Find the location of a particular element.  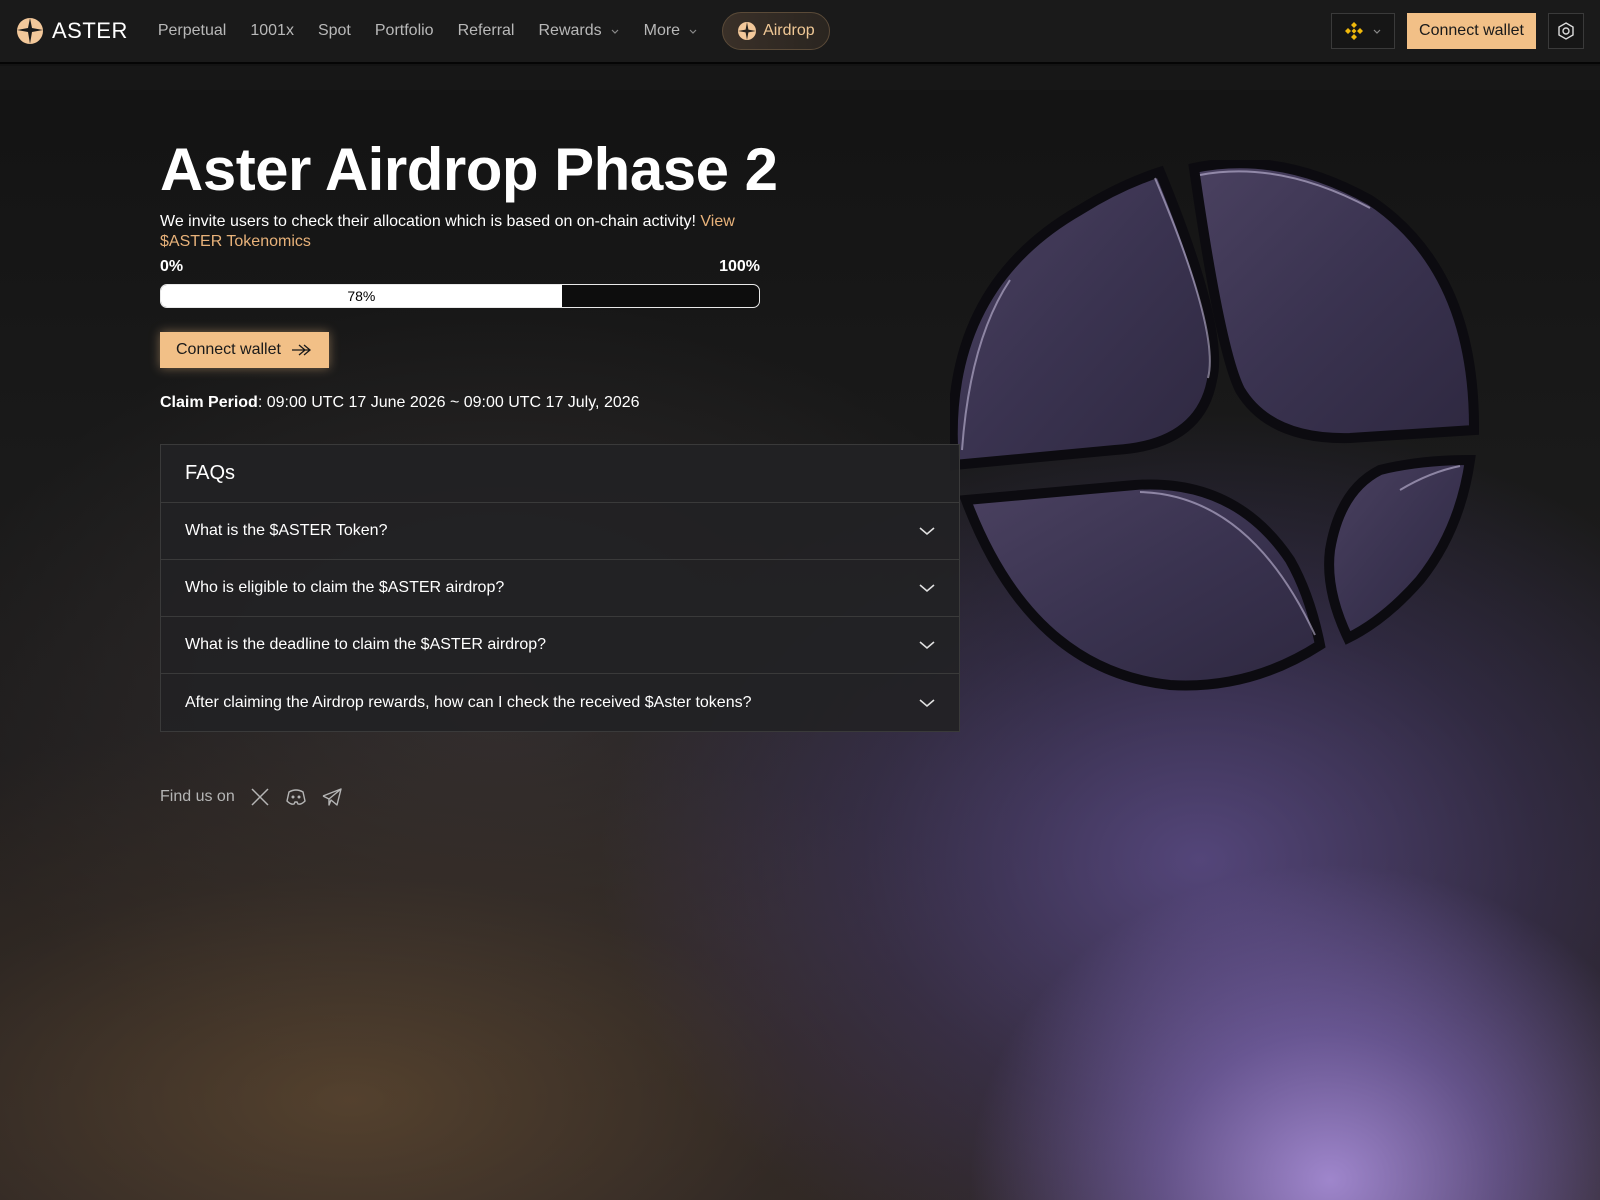

nav-spot-label: Spot is located at coordinates (334, 30).